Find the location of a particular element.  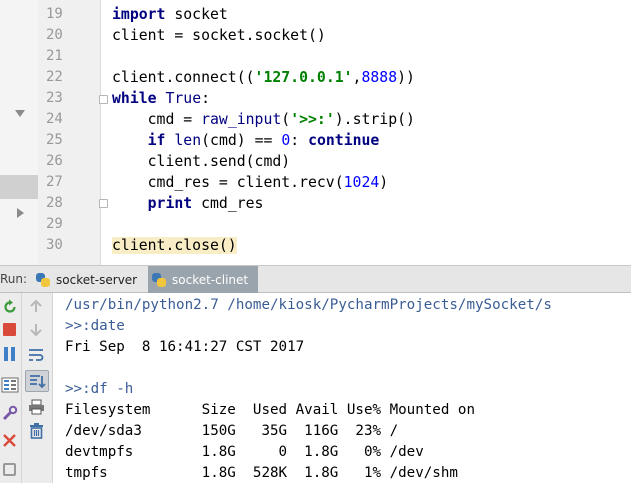

gutter-selection is located at coordinates (19, 187).